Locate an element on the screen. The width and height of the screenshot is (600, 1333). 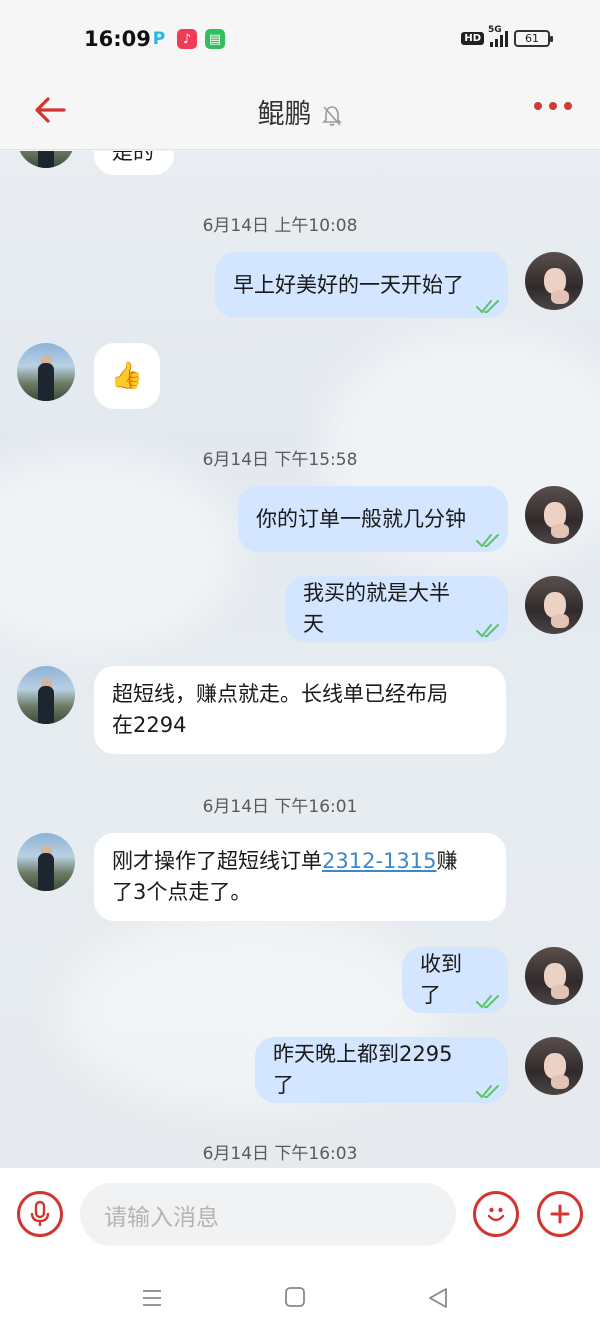
message-text: 早上好美好的一天开始了 is located at coordinates (348, 284).